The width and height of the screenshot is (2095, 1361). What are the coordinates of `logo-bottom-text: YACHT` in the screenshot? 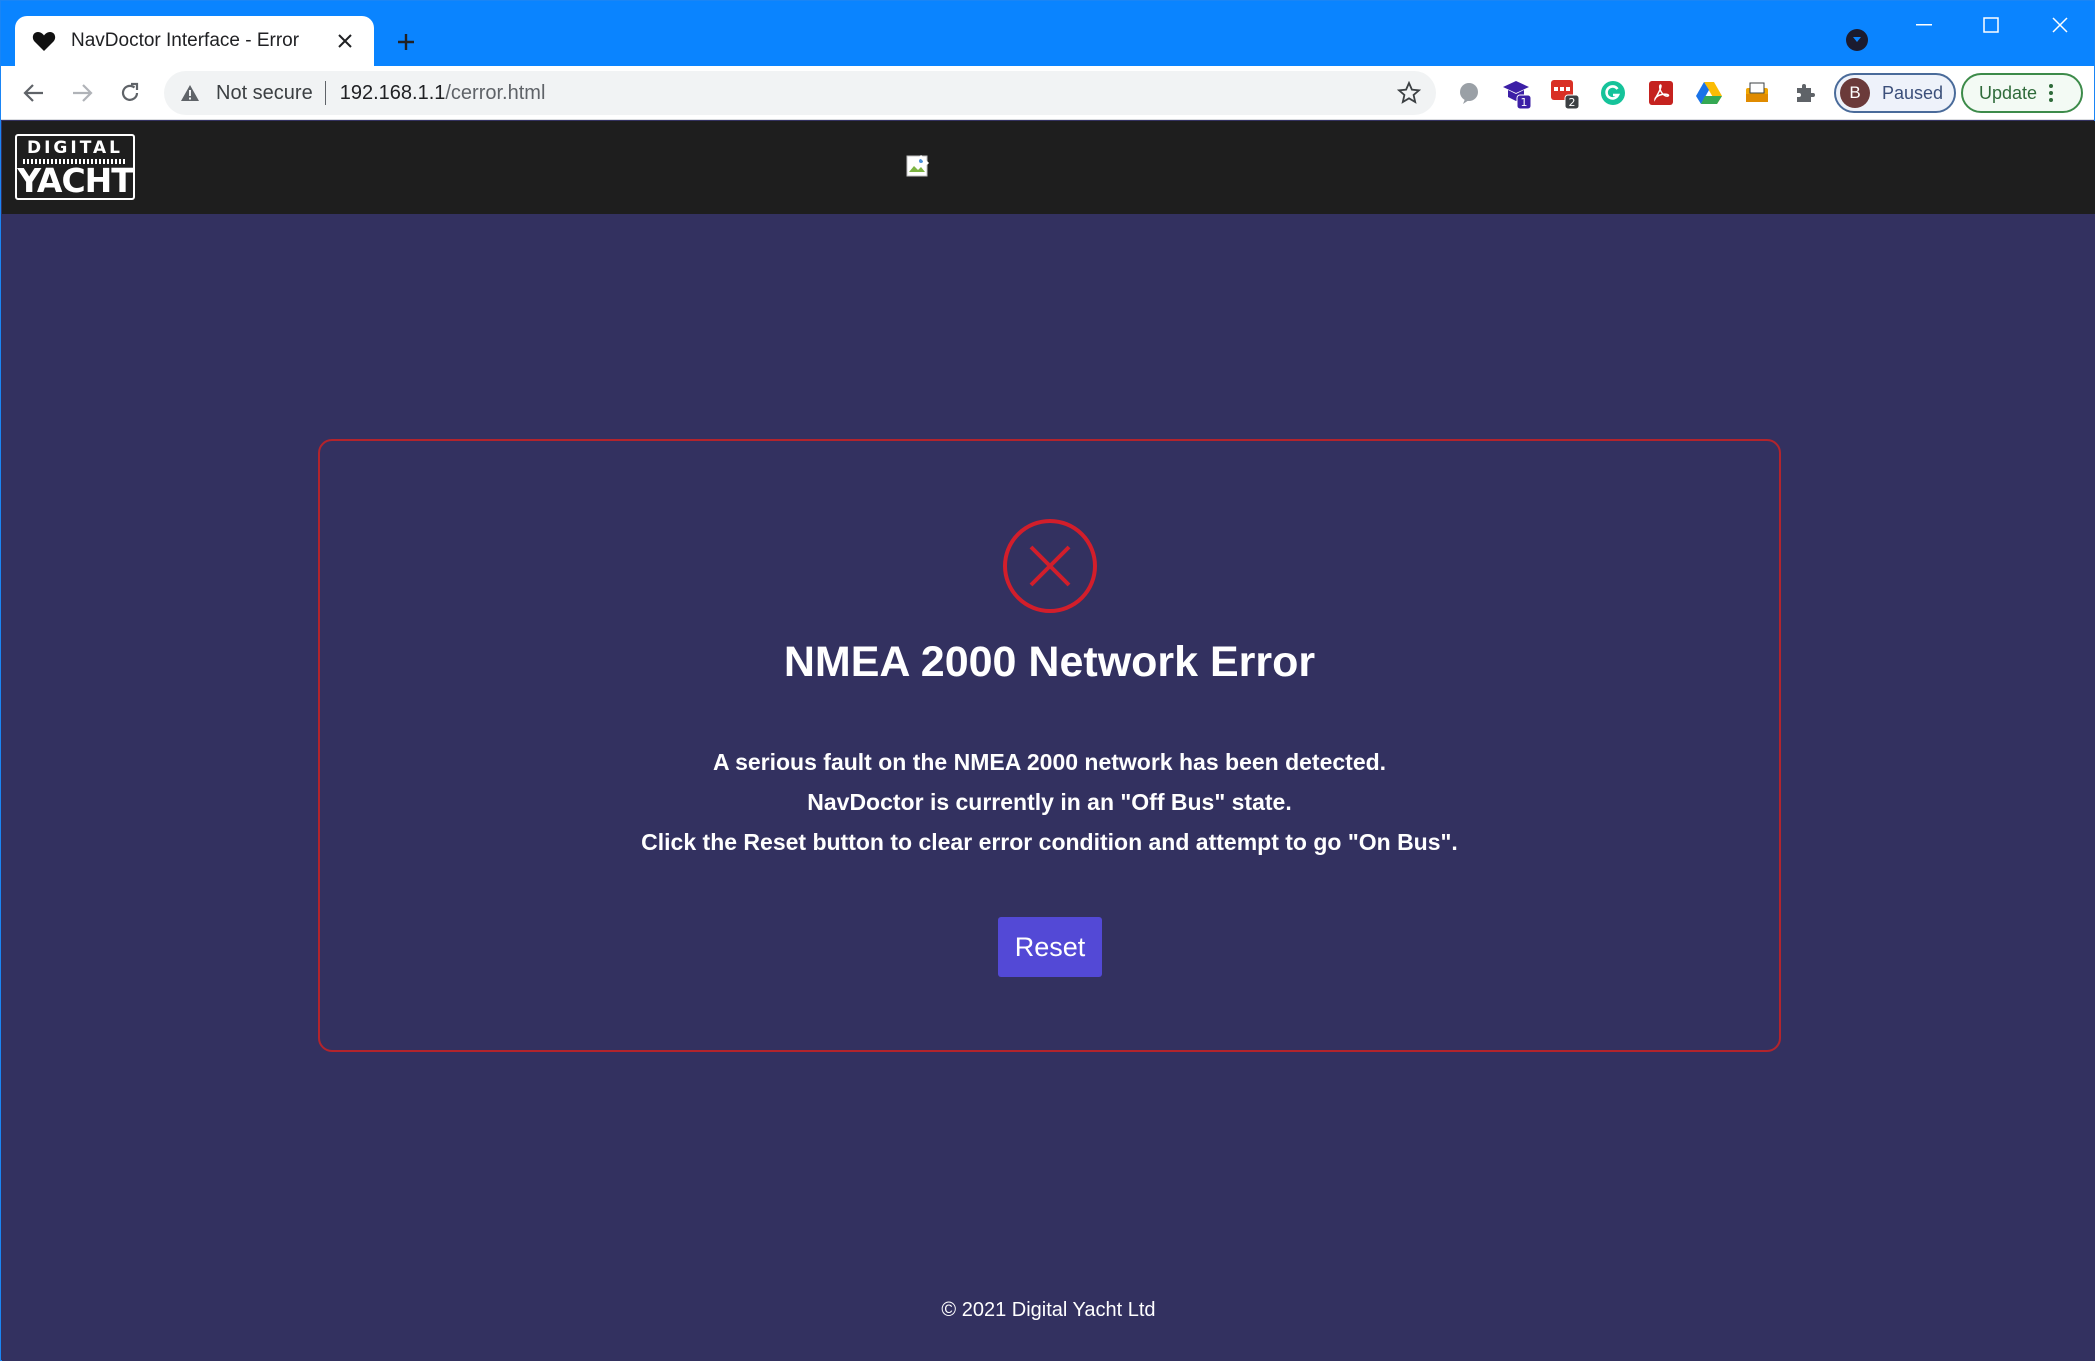 It's located at (75, 180).